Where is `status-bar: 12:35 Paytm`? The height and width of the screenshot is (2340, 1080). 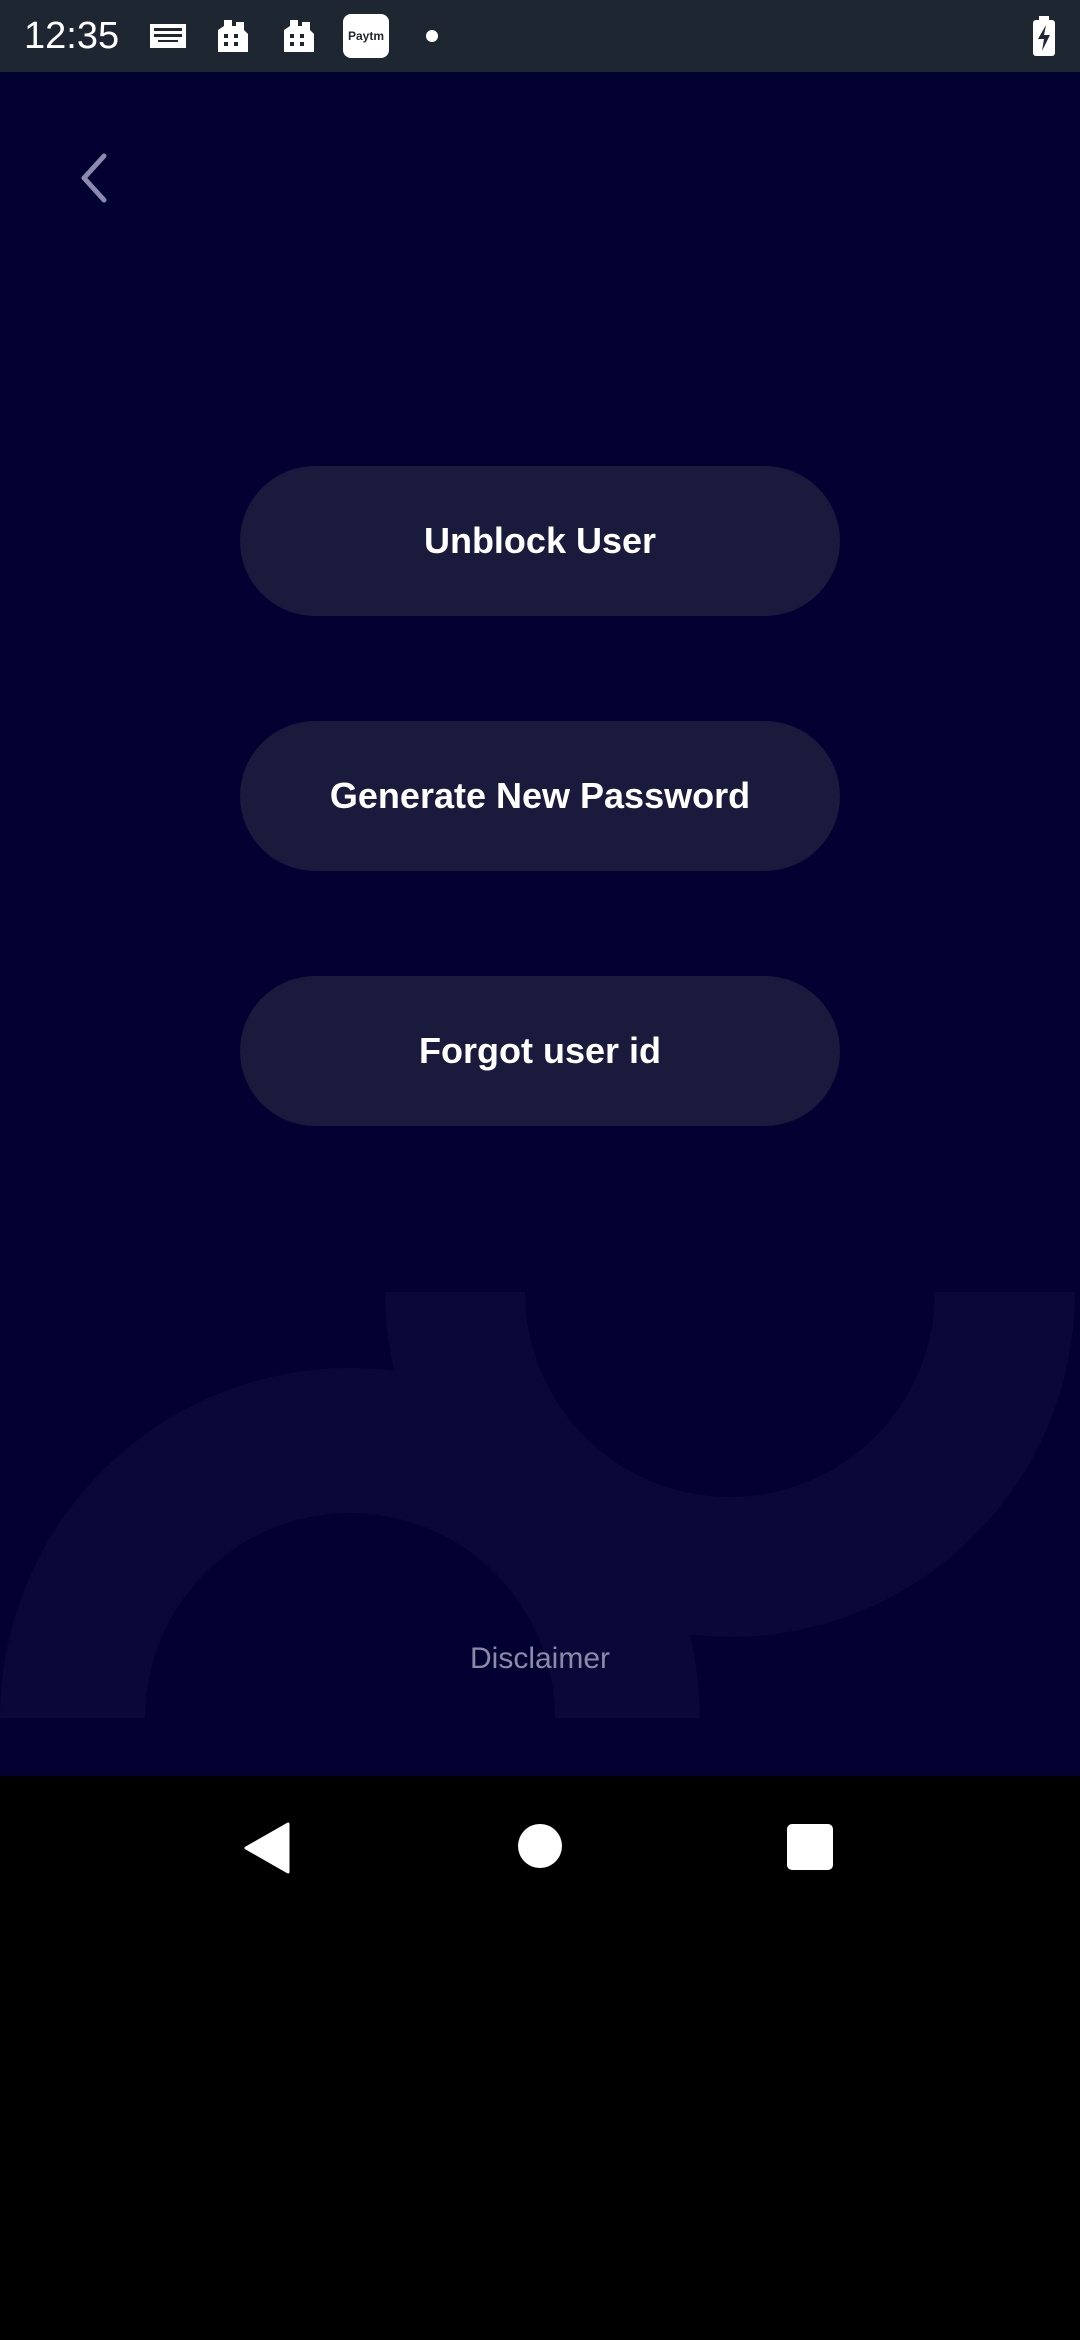 status-bar: 12:35 Paytm is located at coordinates (540, 36).